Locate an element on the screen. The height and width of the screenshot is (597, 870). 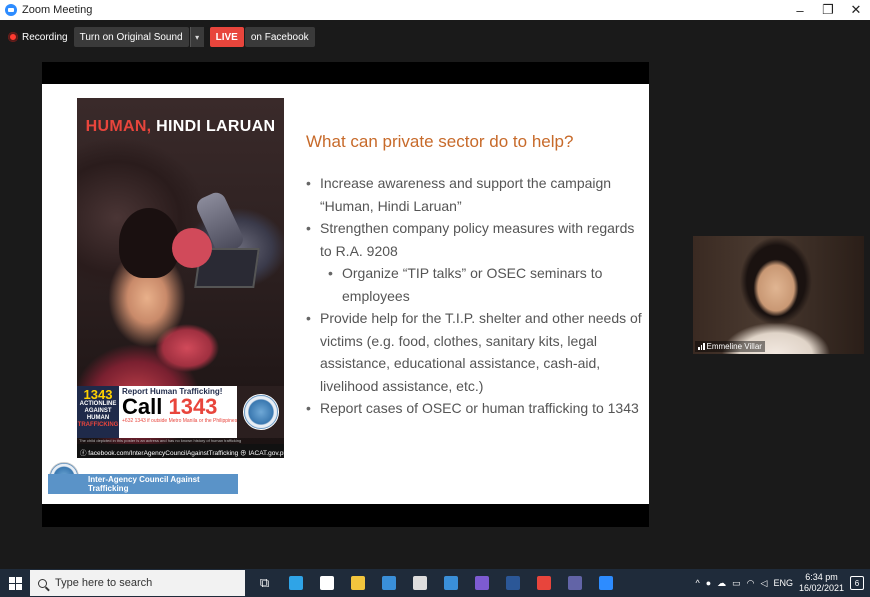
teams-icon-glyph is located at coordinates (574, 583).